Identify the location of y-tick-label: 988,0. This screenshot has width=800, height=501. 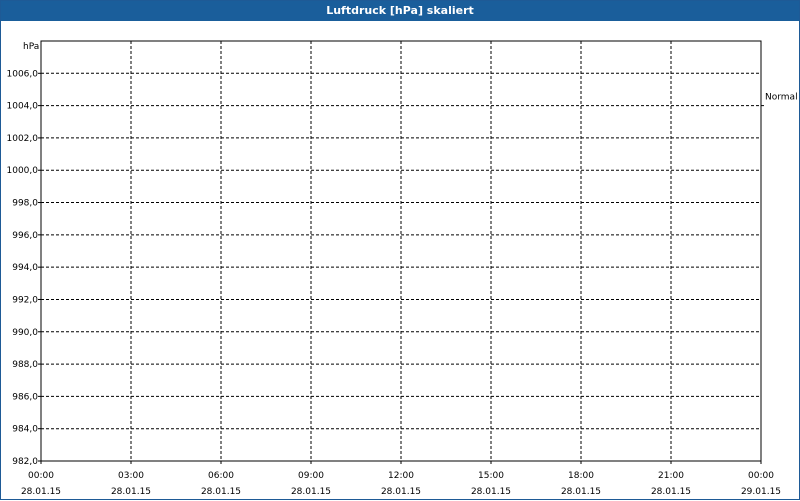
(25, 365).